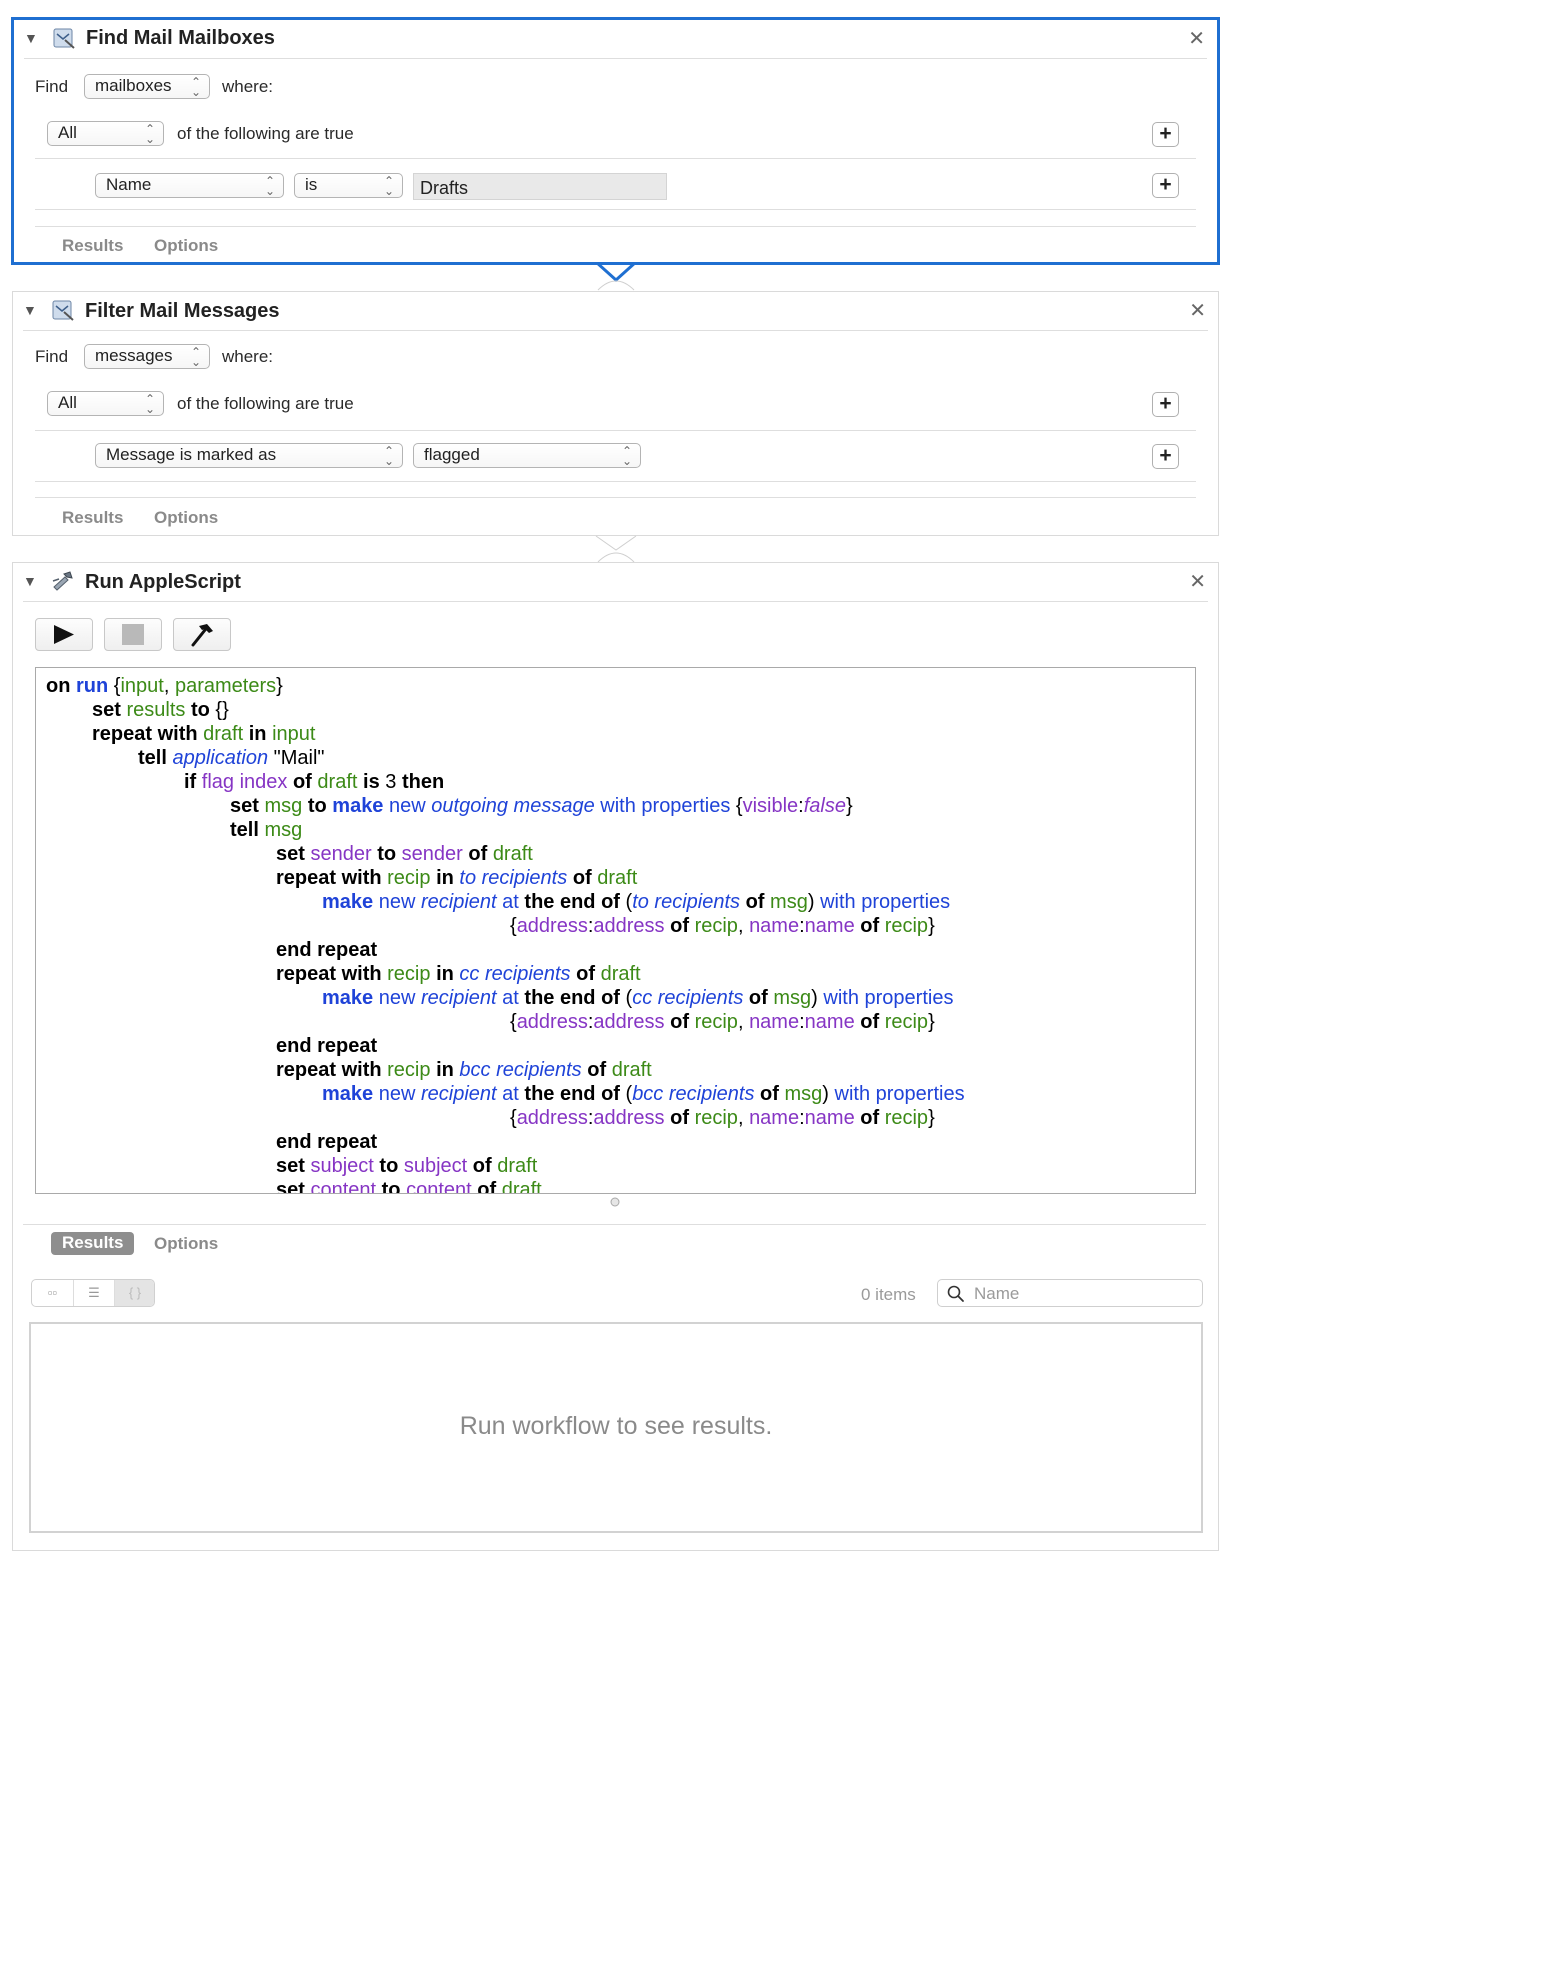  I want to click on empty-results-message: Run workflow to see results., so click(616, 1426).